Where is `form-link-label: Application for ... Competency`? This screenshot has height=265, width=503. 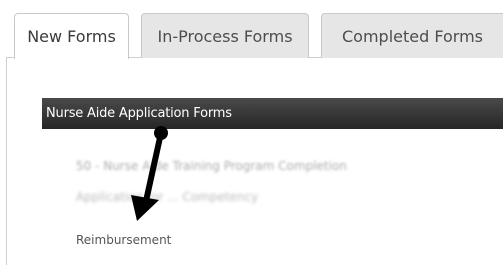 form-link-label: Application for ... Competency is located at coordinates (167, 197).